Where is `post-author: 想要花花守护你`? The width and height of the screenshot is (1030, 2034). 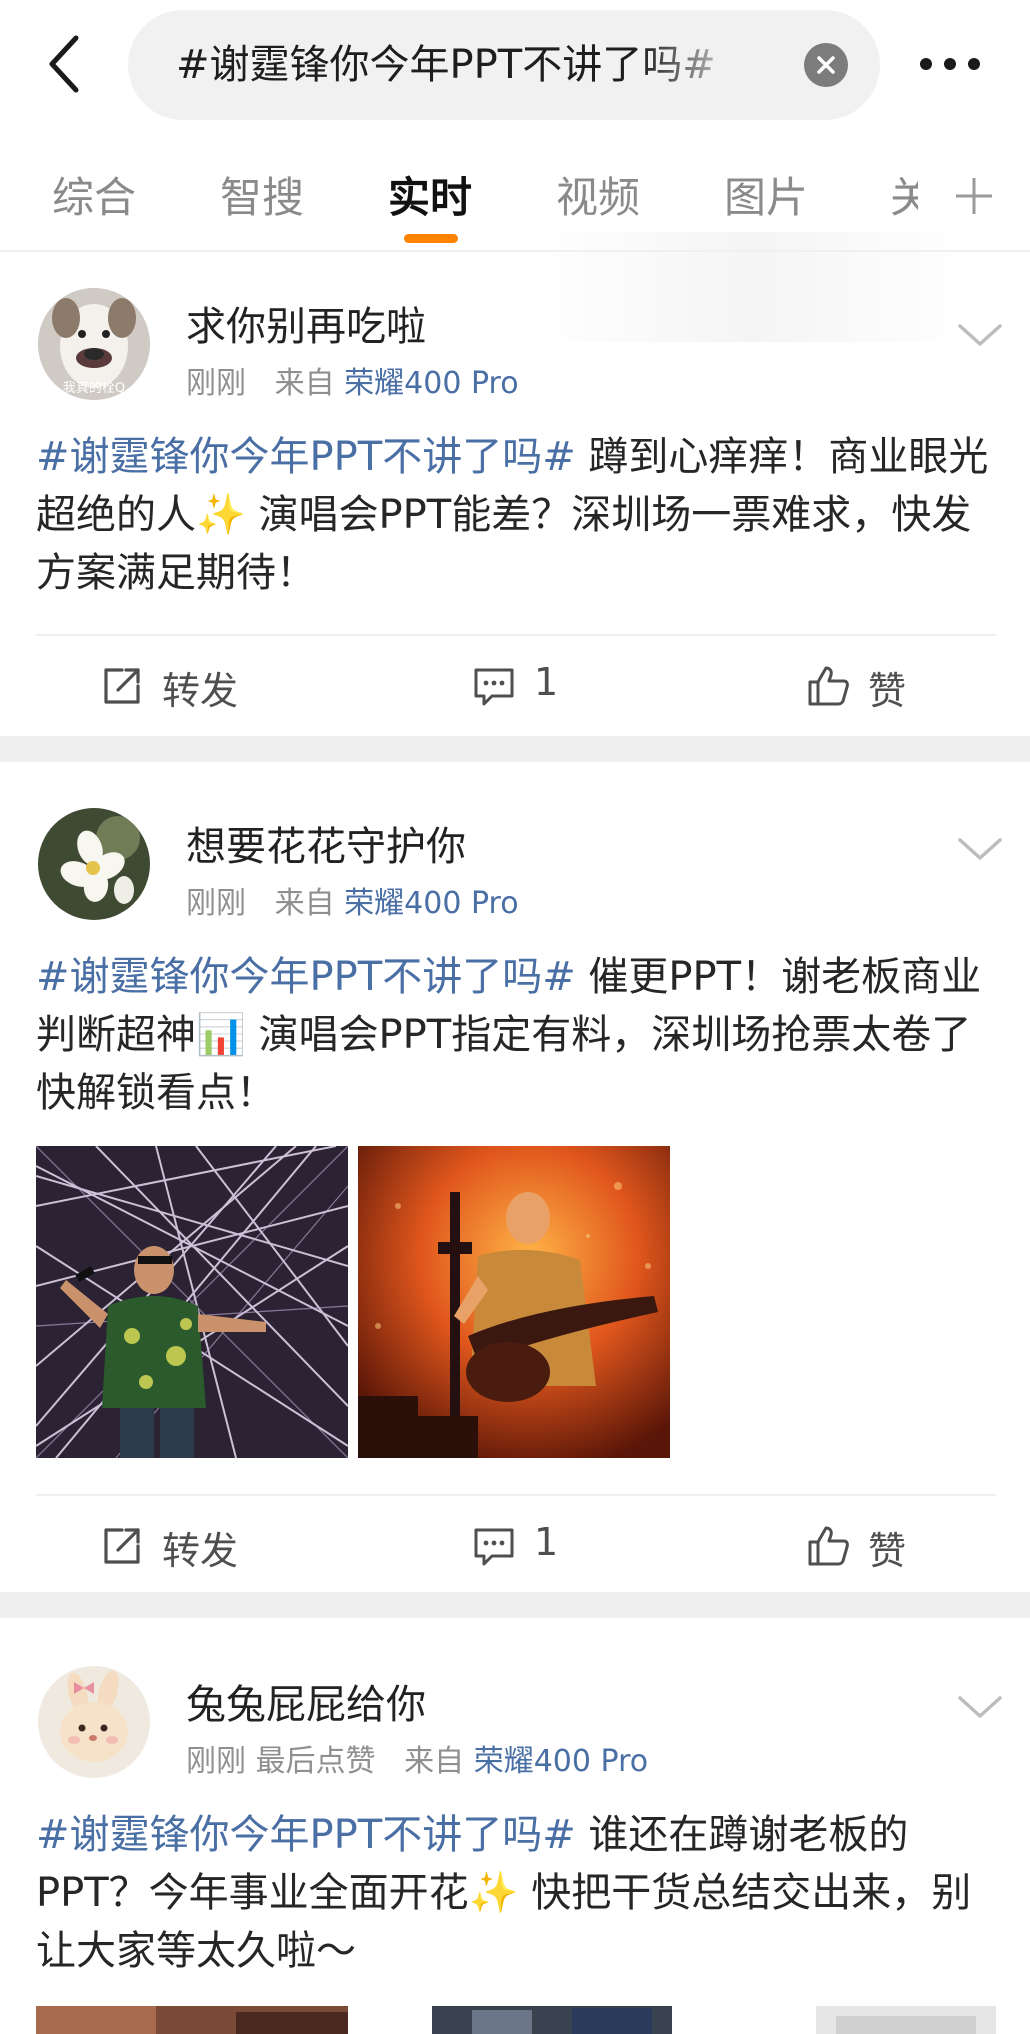 post-author: 想要花花守护你 is located at coordinates (326, 843).